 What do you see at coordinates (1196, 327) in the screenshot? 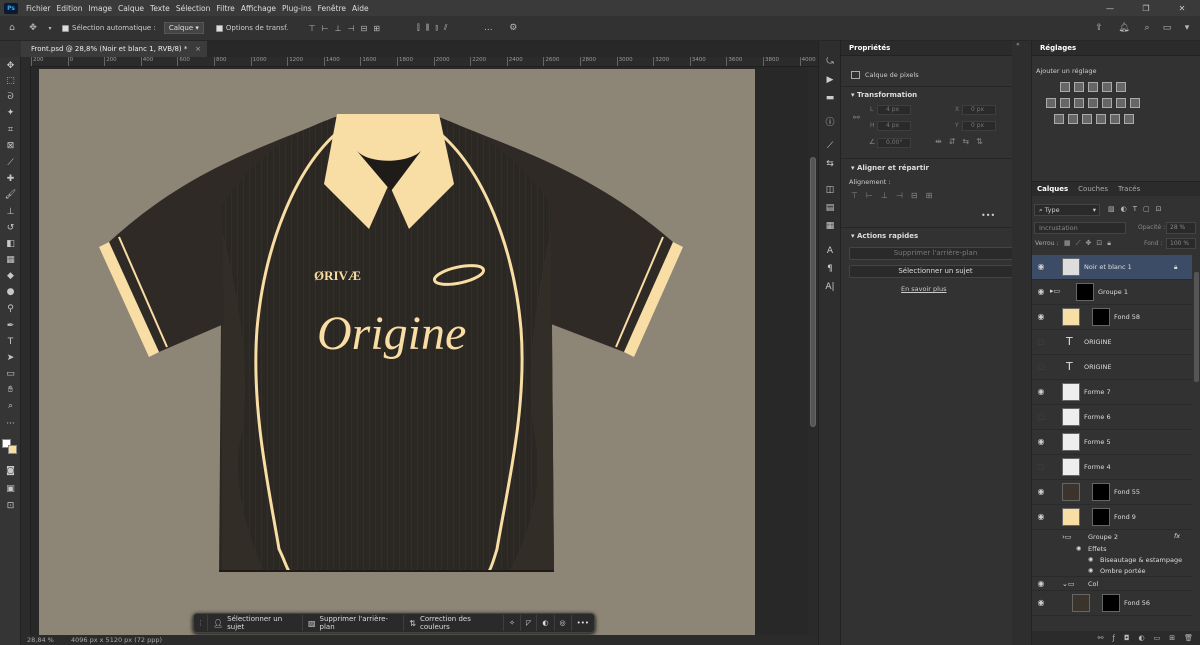
I see `layers-scrollbar` at bounding box center [1196, 327].